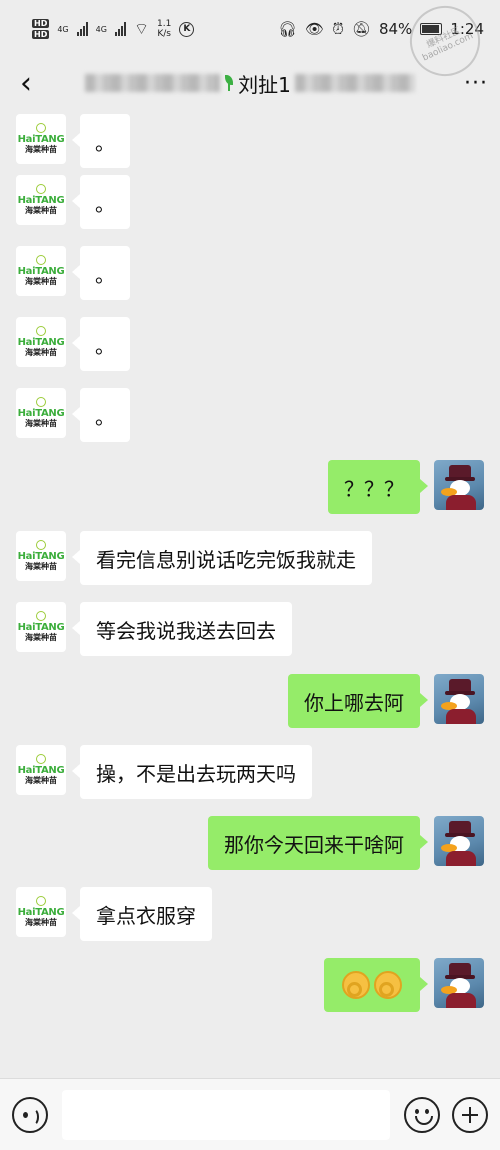  I want to click on message-input, so click(226, 1114).